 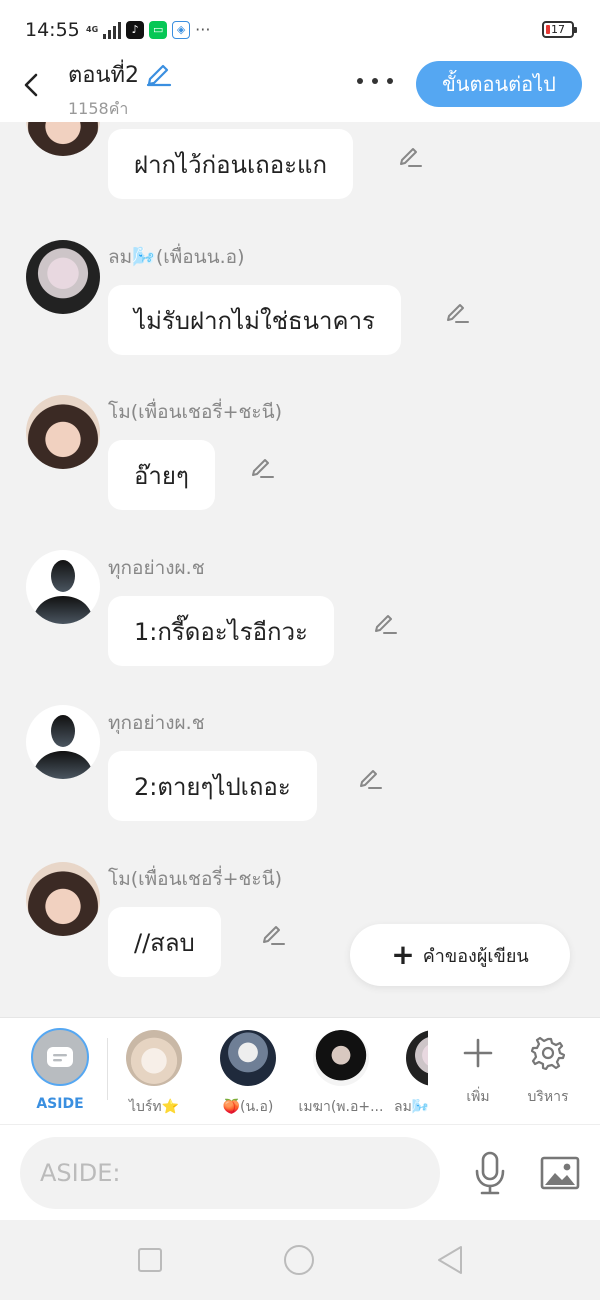 I want to click on aside-avatar, so click(x=60, y=1057).